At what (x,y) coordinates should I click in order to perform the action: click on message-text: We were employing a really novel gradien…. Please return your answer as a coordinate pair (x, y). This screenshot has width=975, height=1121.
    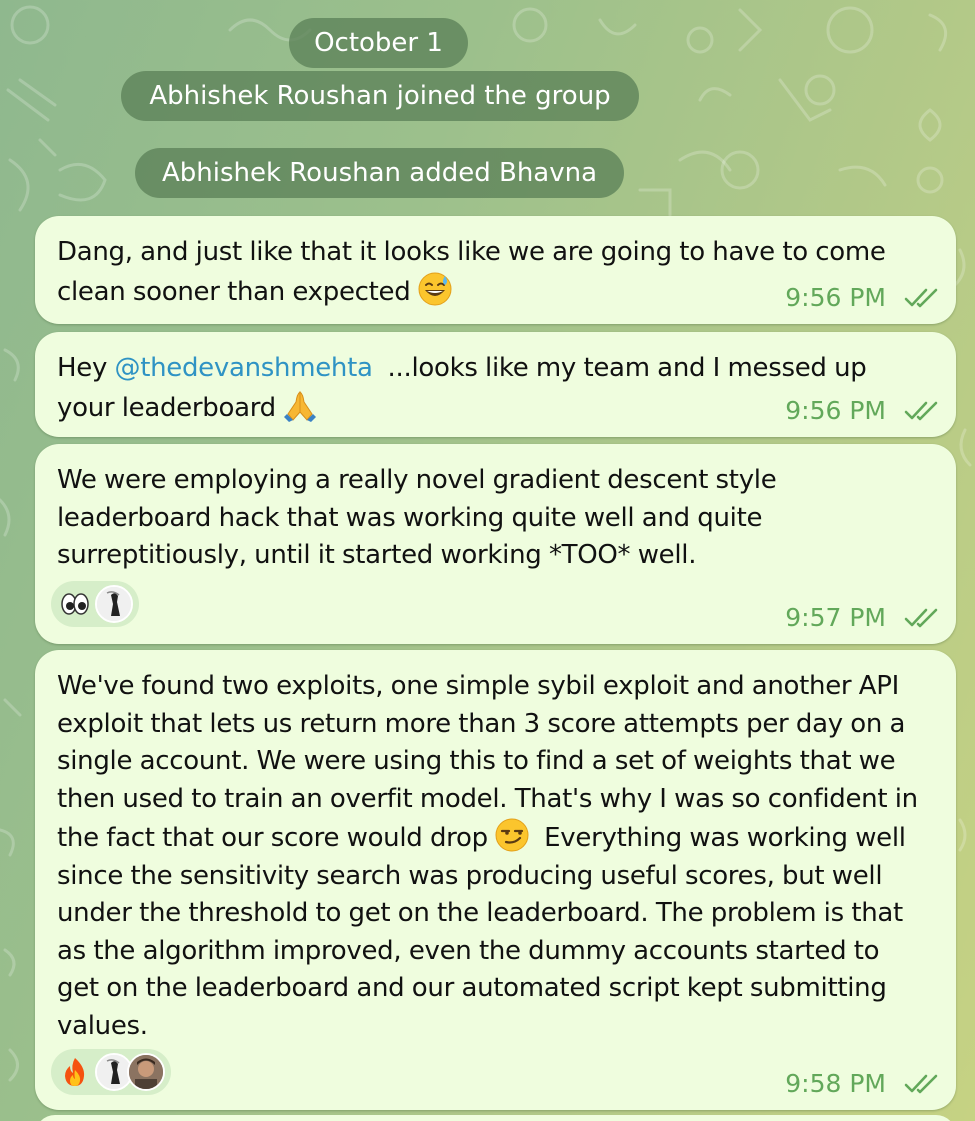
    Looking at the image, I should click on (417, 517).